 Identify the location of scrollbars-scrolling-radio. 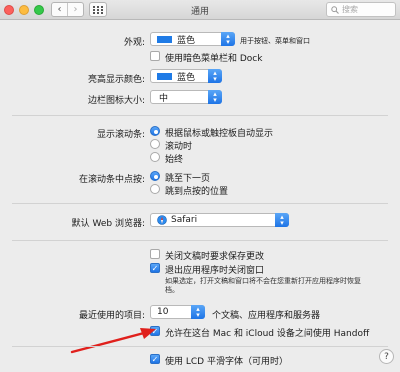
(155, 144).